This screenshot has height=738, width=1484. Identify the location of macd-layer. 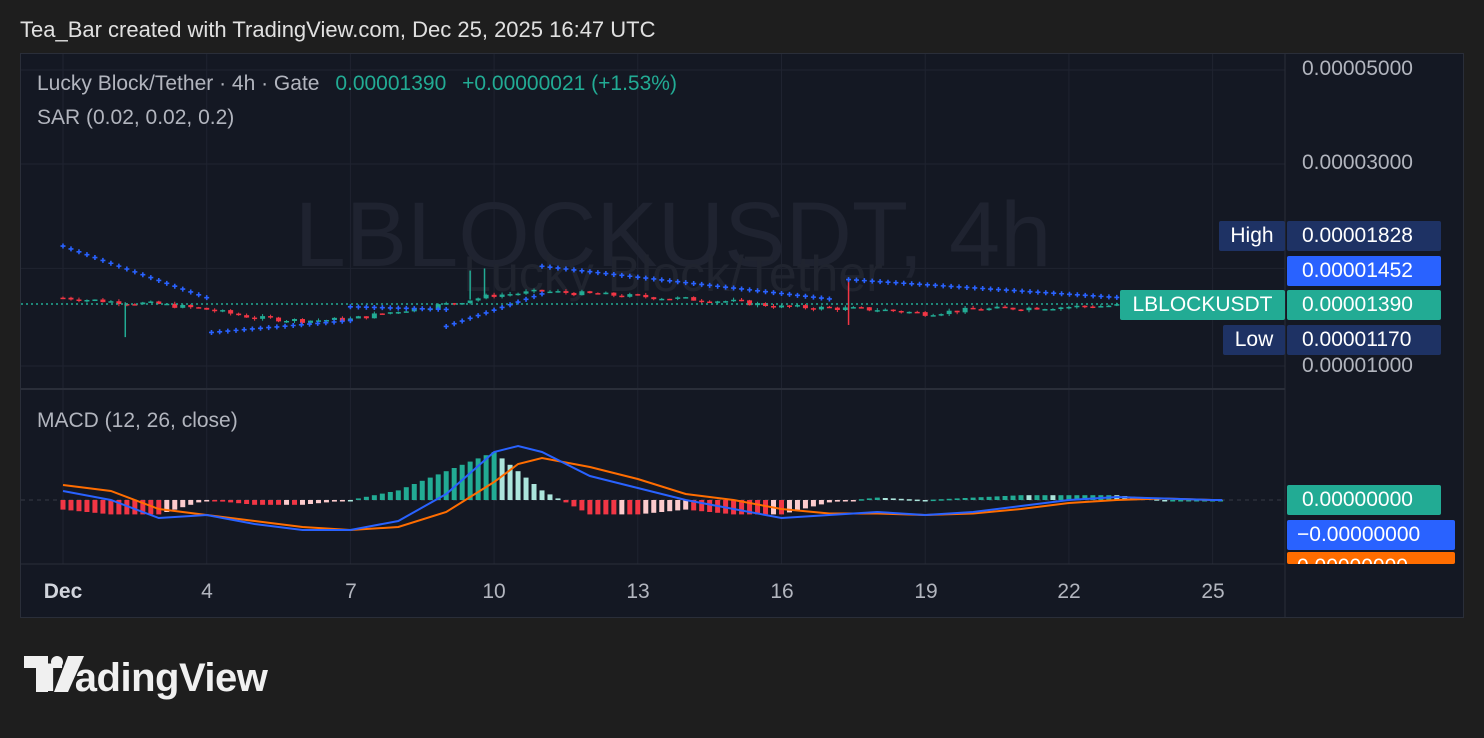
(642, 488).